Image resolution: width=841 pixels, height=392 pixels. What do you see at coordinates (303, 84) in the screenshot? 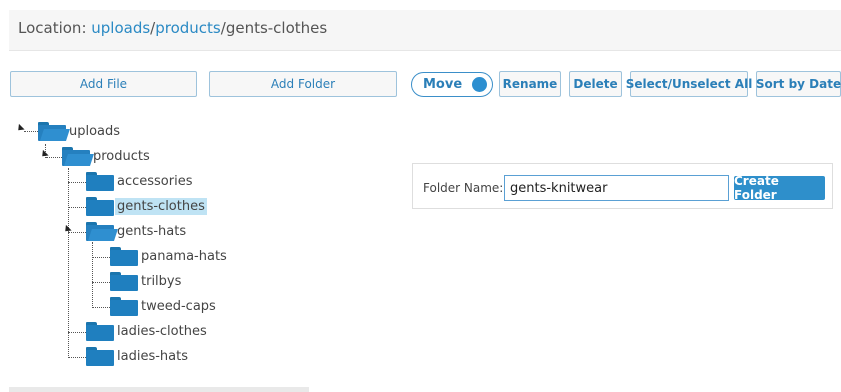
I see `add-folder-button: Add Folder` at bounding box center [303, 84].